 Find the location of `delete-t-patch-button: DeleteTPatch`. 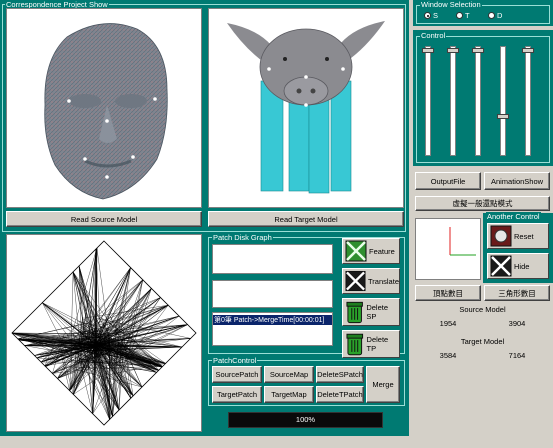

delete-t-patch-button: DeleteTPatch is located at coordinates (340, 394).